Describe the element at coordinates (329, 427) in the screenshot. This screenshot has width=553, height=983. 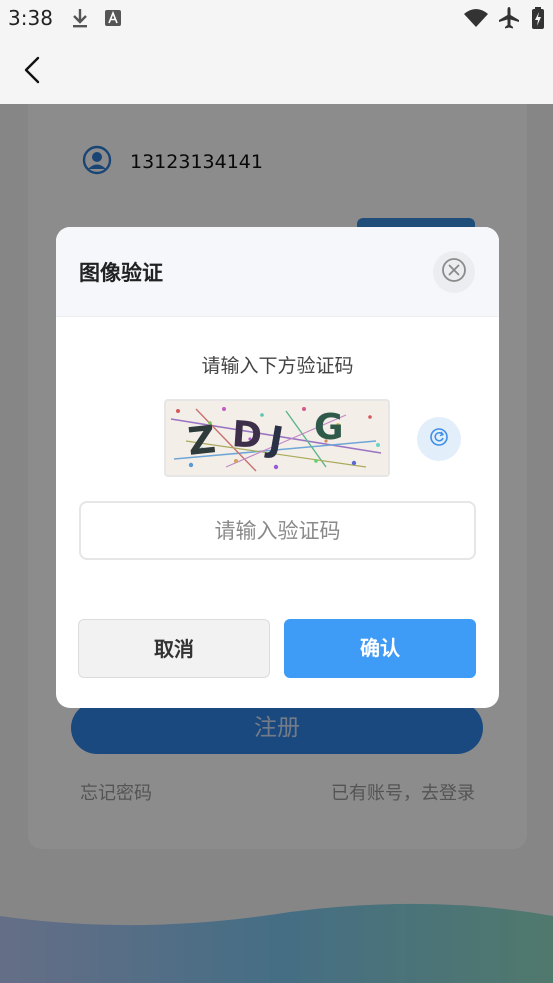
I see `captcha-glyph-4: G` at that location.